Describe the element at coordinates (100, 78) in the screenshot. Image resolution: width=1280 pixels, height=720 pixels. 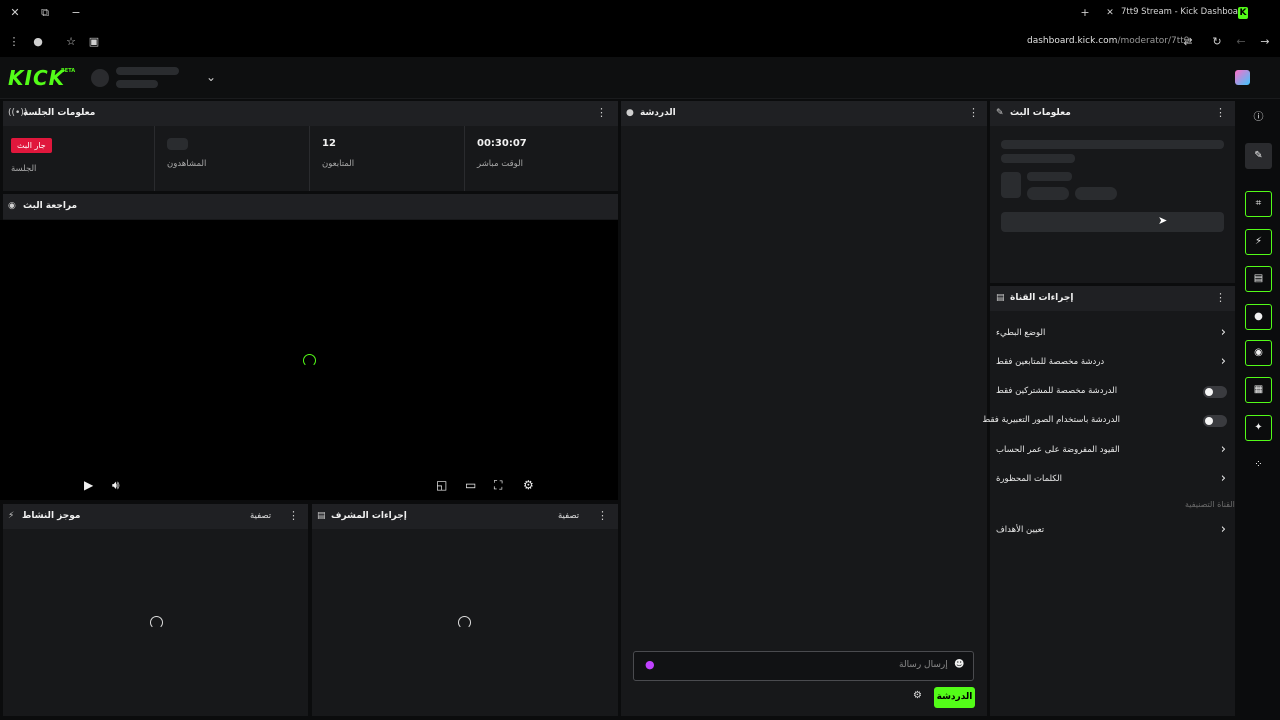
I see `channel-avatar` at that location.